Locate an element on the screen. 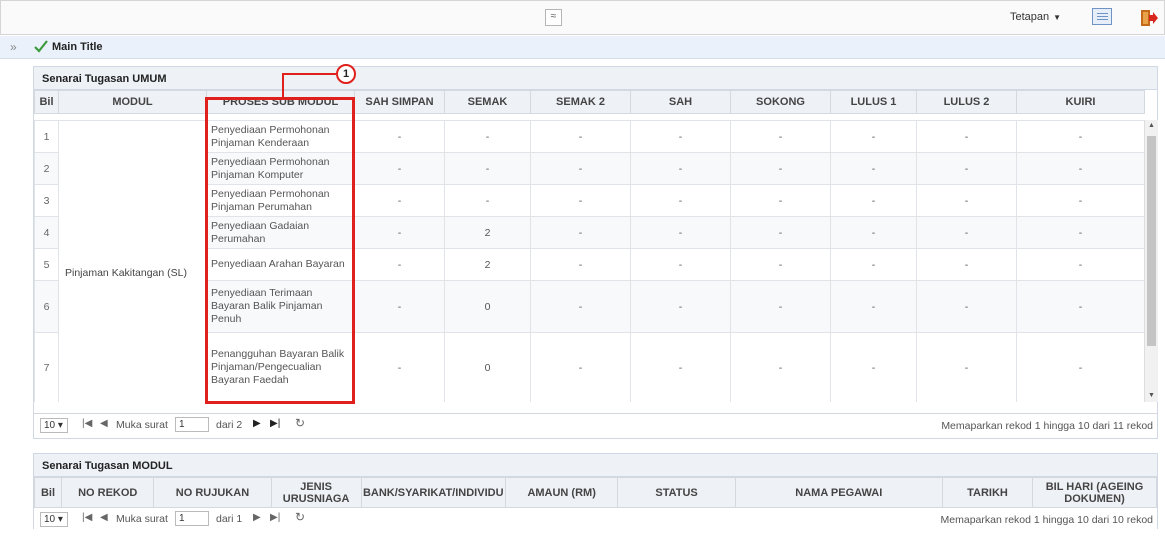 The image size is (1165, 542). exit-icon is located at coordinates (1149, 18).